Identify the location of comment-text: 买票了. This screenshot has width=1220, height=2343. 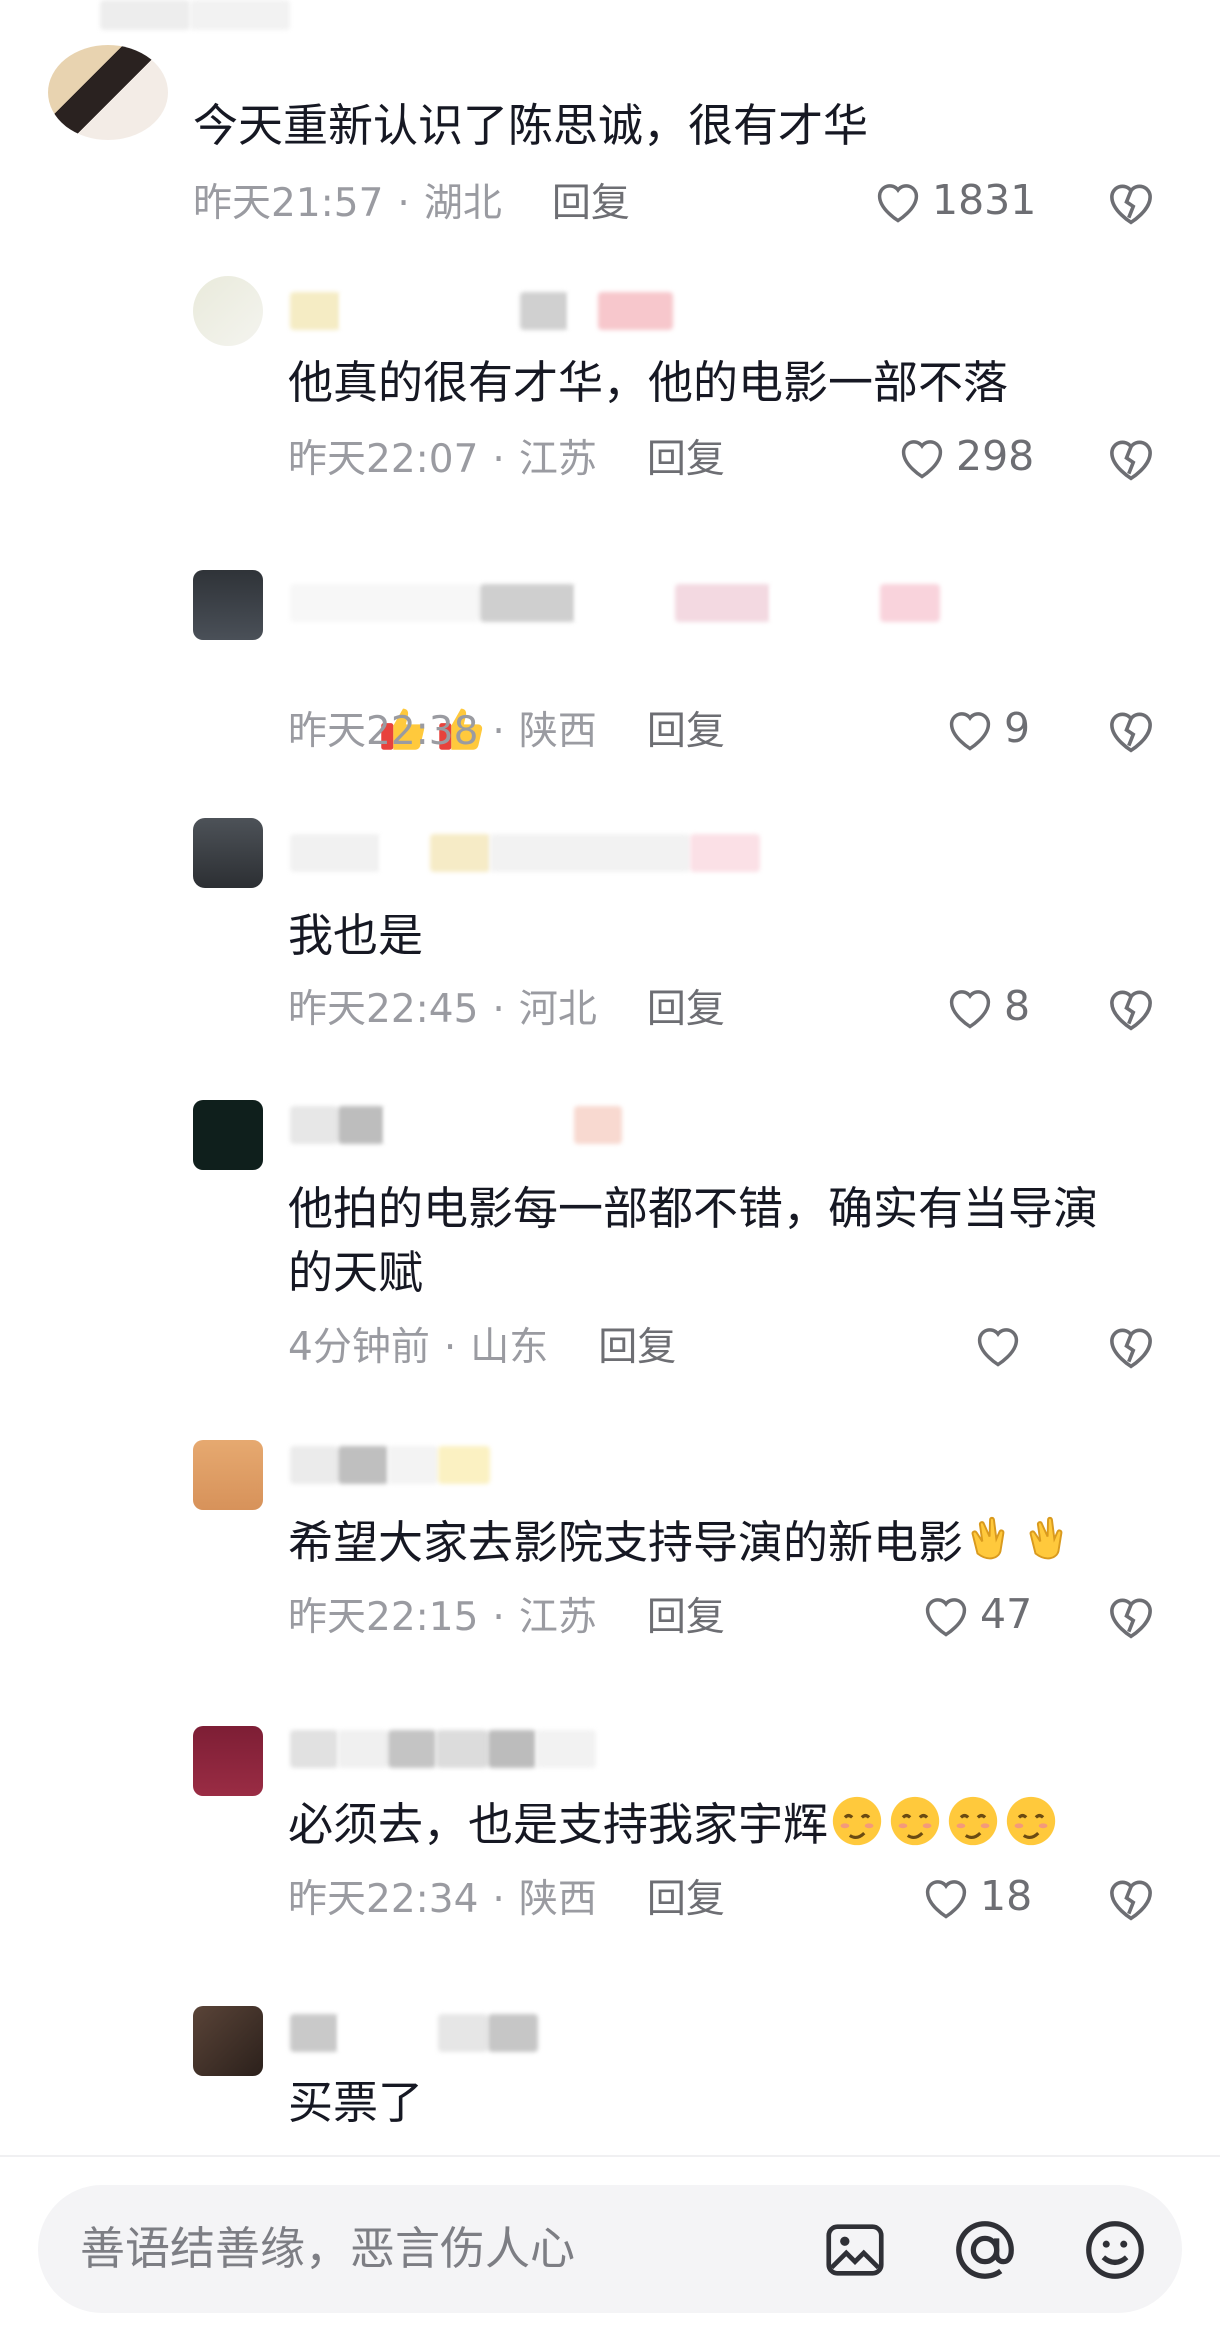
(356, 2102).